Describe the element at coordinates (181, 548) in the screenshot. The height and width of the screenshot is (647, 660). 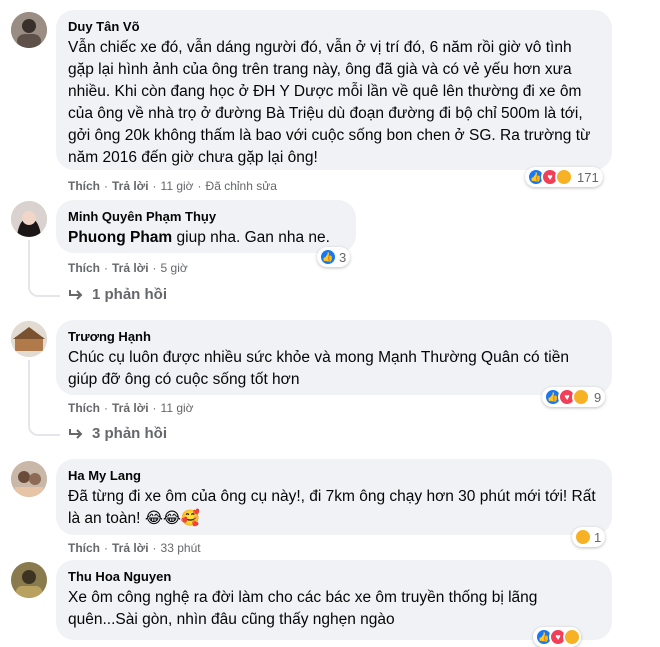
I see `timestamp: 33 phút` at that location.